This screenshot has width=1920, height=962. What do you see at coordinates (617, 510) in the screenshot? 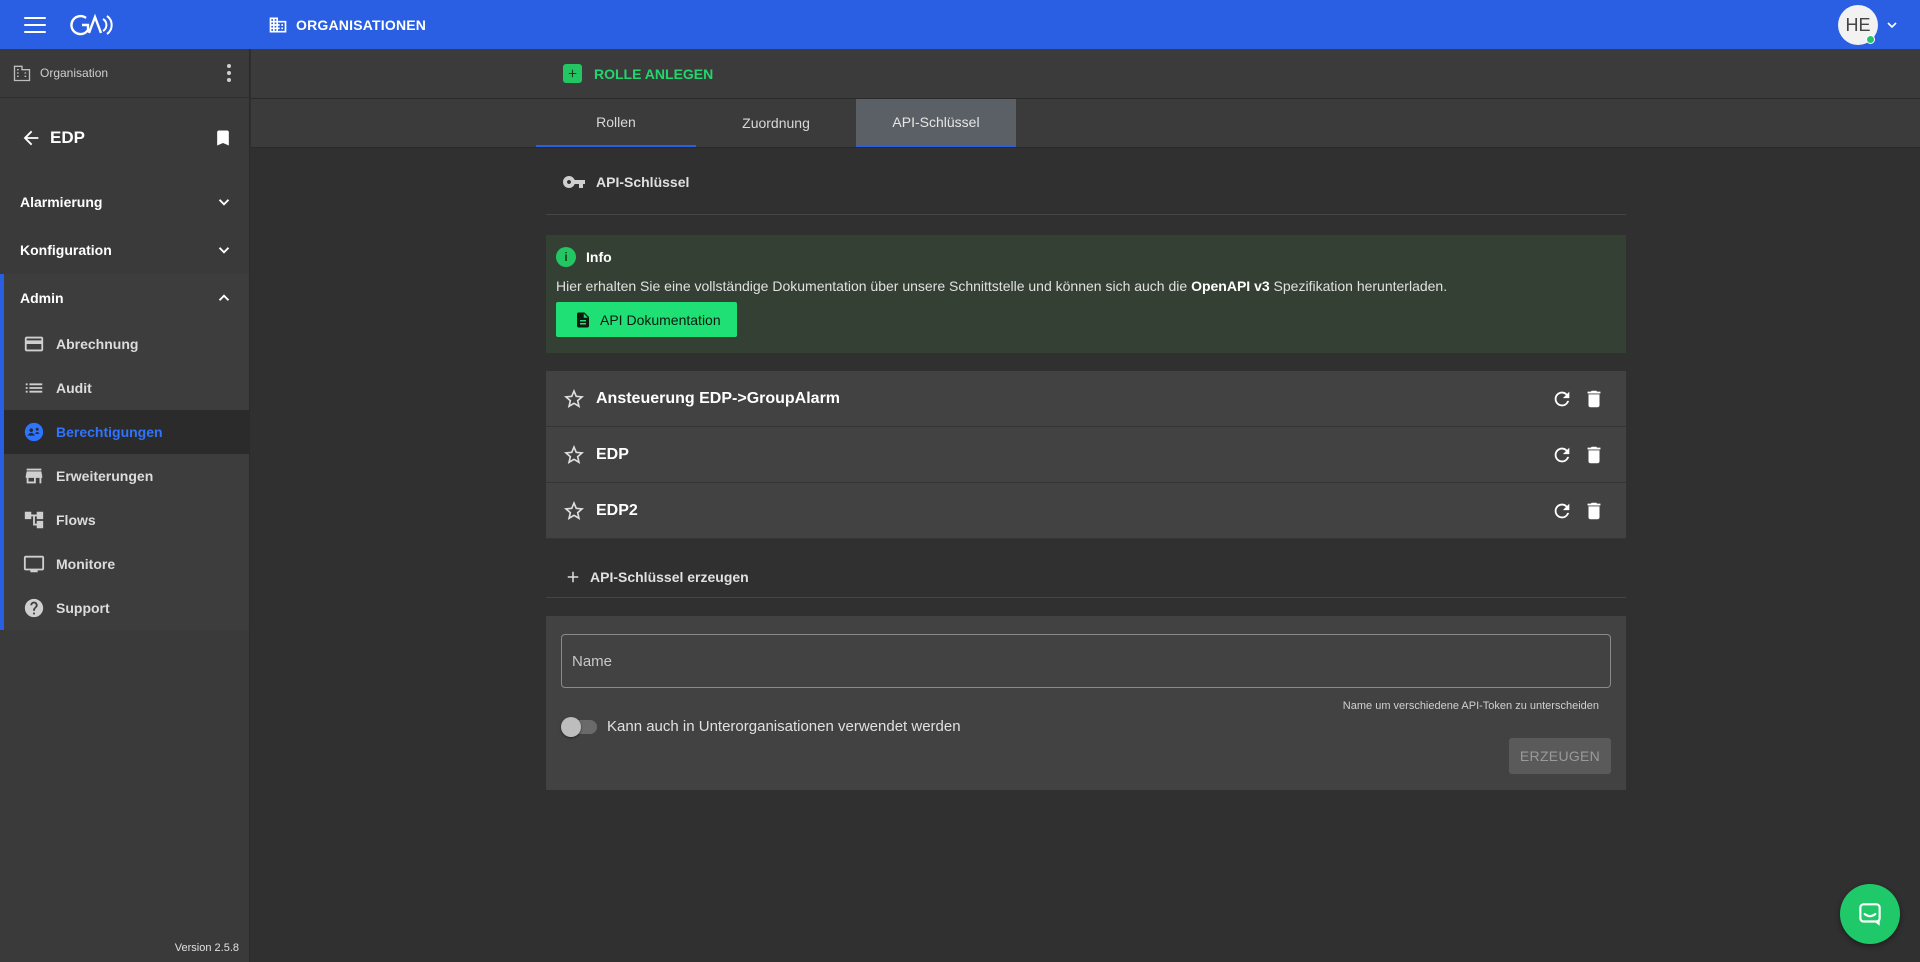
I see `api-key-name: EDP2` at bounding box center [617, 510].